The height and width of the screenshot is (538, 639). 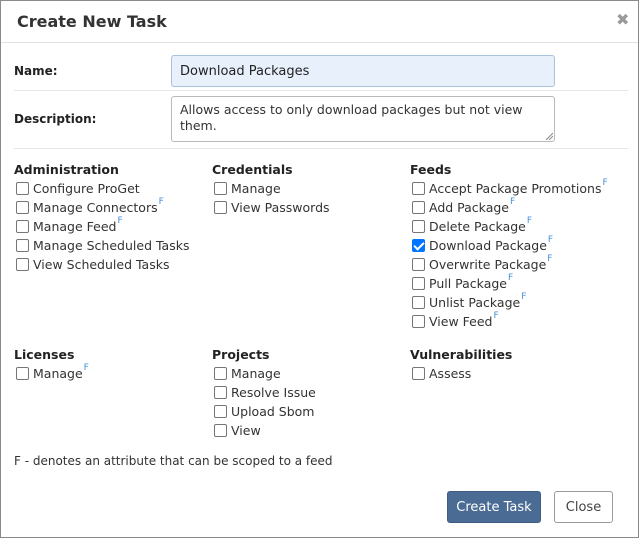 I want to click on group-title: Administration, so click(x=66, y=169).